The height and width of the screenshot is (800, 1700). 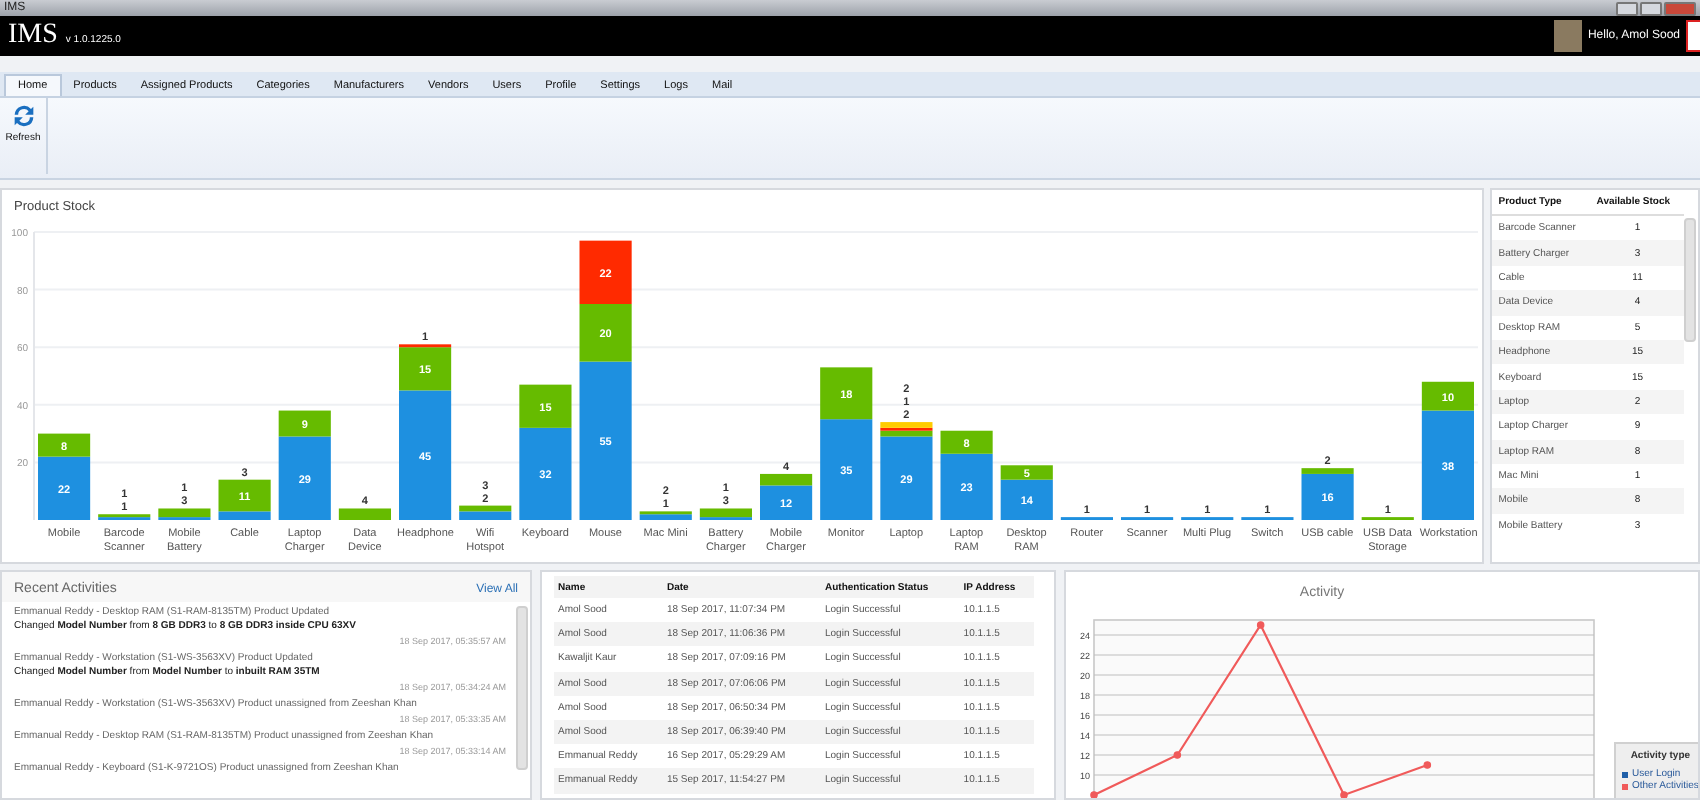 What do you see at coordinates (1567, 36) in the screenshot?
I see `user-avatar` at bounding box center [1567, 36].